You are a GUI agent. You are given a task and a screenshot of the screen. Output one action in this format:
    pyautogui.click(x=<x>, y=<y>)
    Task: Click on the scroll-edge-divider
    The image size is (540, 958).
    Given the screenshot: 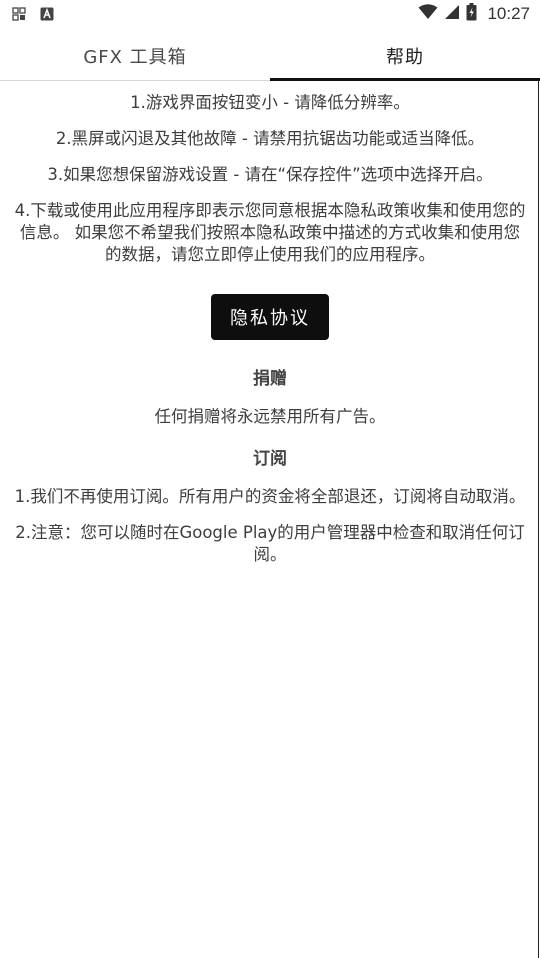 What is the action you would take?
    pyautogui.click(x=538, y=519)
    